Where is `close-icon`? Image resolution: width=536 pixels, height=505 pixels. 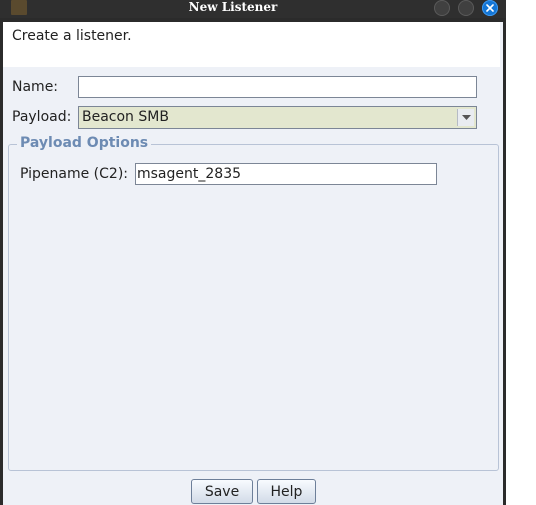 close-icon is located at coordinates (490, 8).